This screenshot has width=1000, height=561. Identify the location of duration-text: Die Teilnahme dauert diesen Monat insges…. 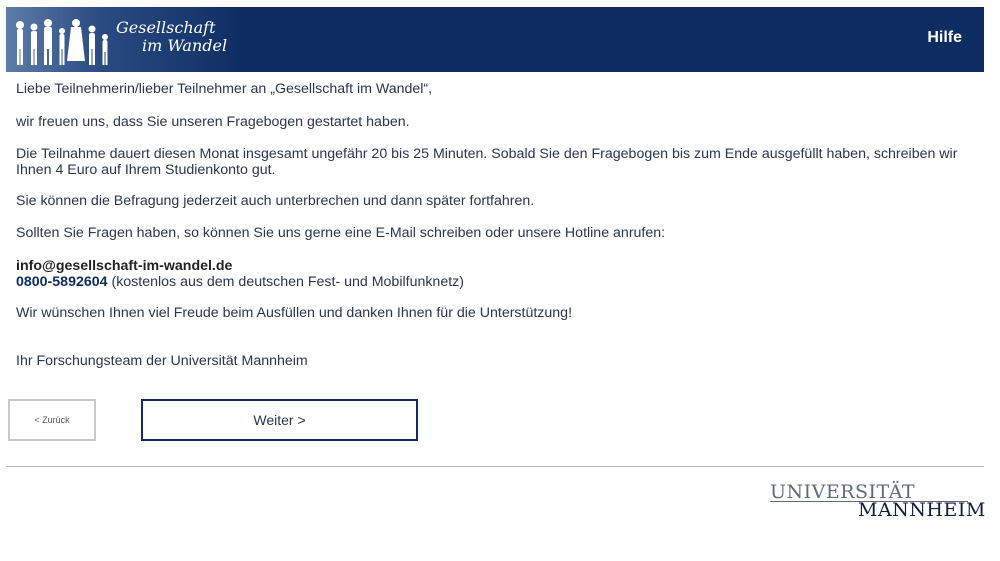
(487, 162).